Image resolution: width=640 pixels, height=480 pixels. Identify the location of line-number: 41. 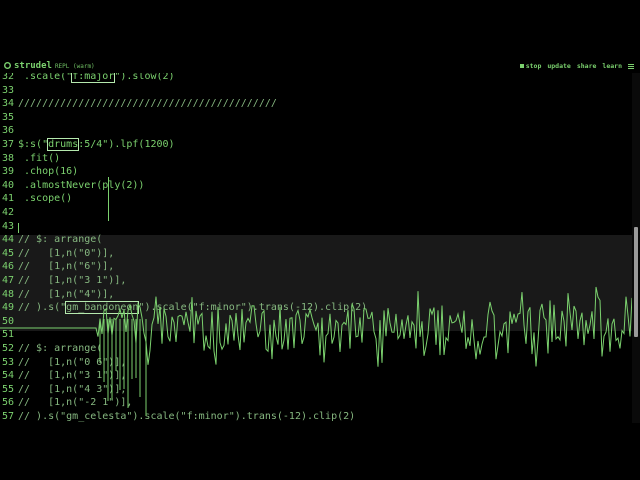
(7, 199).